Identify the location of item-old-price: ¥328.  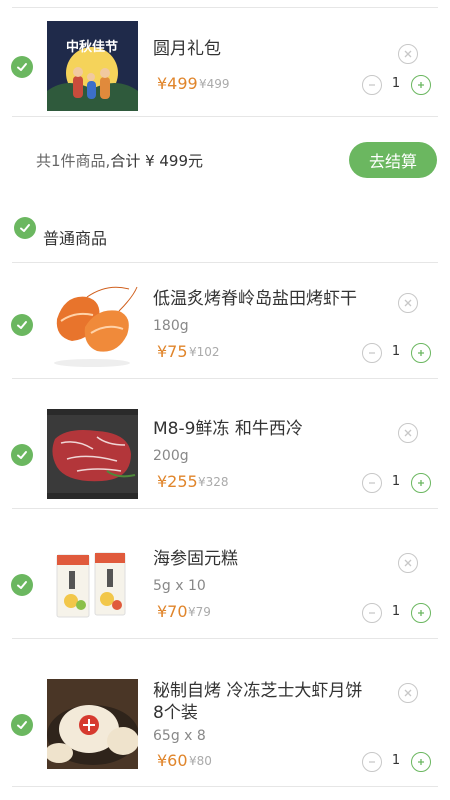
(213, 482).